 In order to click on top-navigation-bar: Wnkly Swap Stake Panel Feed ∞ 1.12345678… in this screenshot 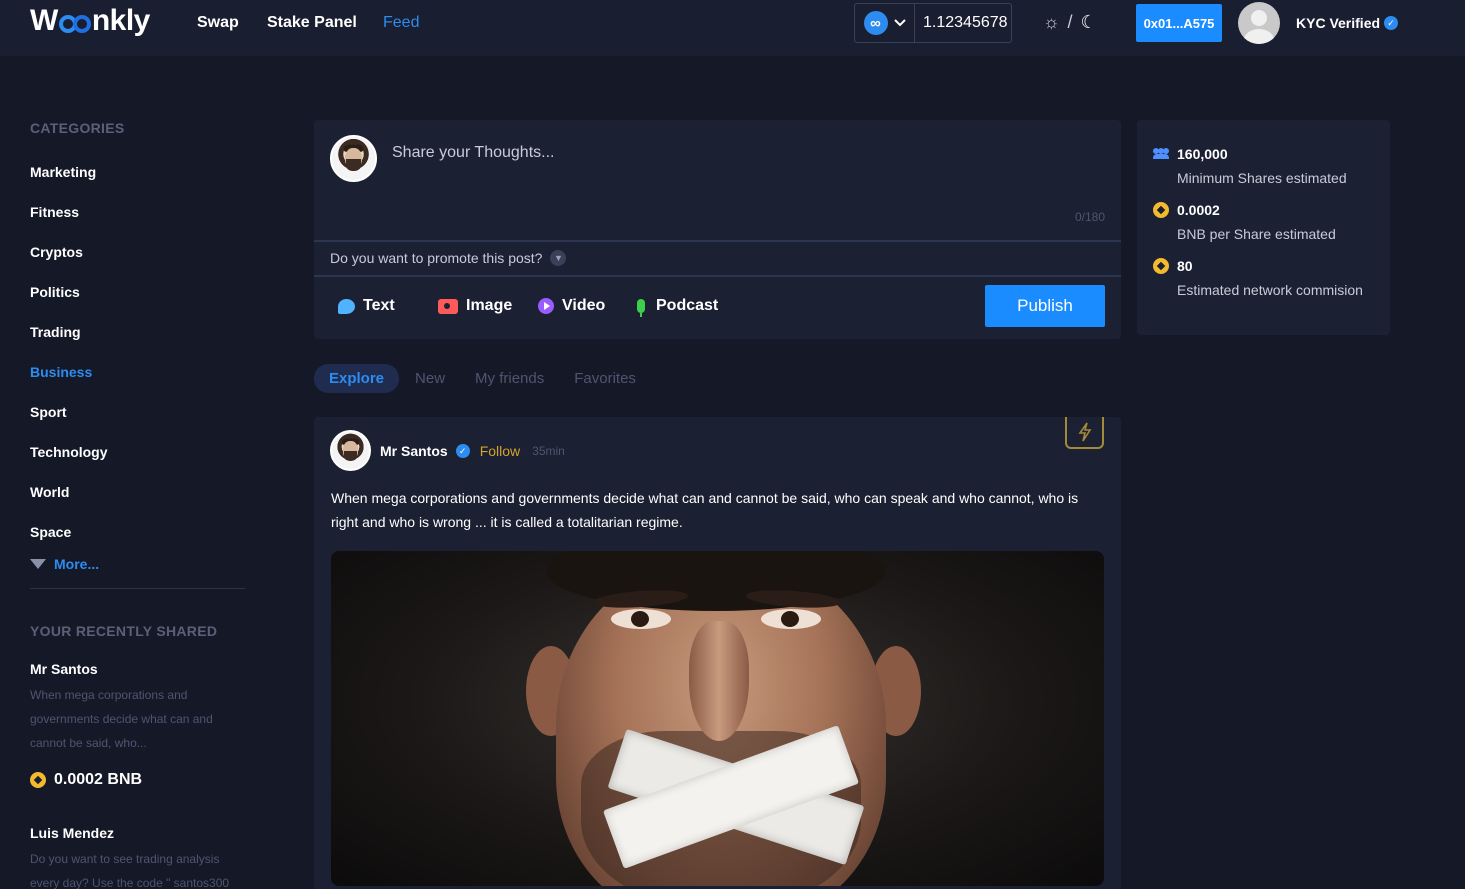, I will do `click(732, 28)`.